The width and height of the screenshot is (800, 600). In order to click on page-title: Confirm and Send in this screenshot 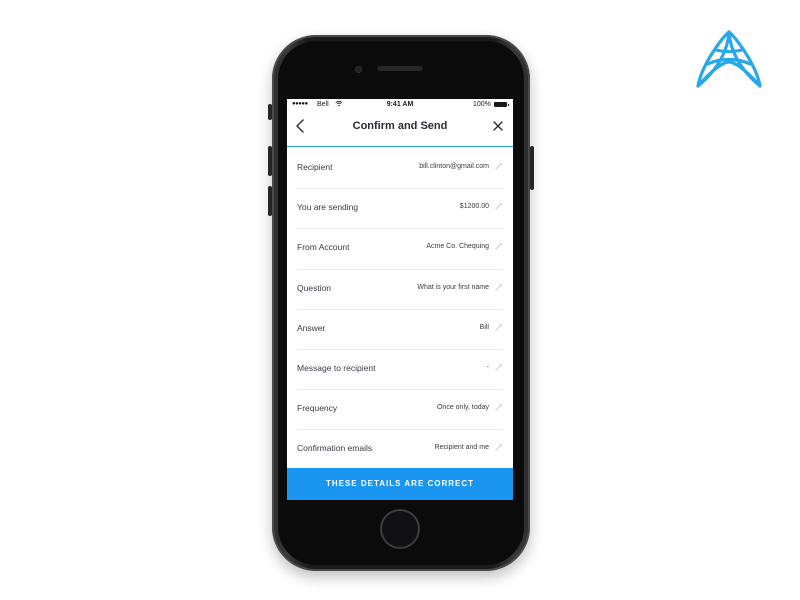, I will do `click(400, 126)`.